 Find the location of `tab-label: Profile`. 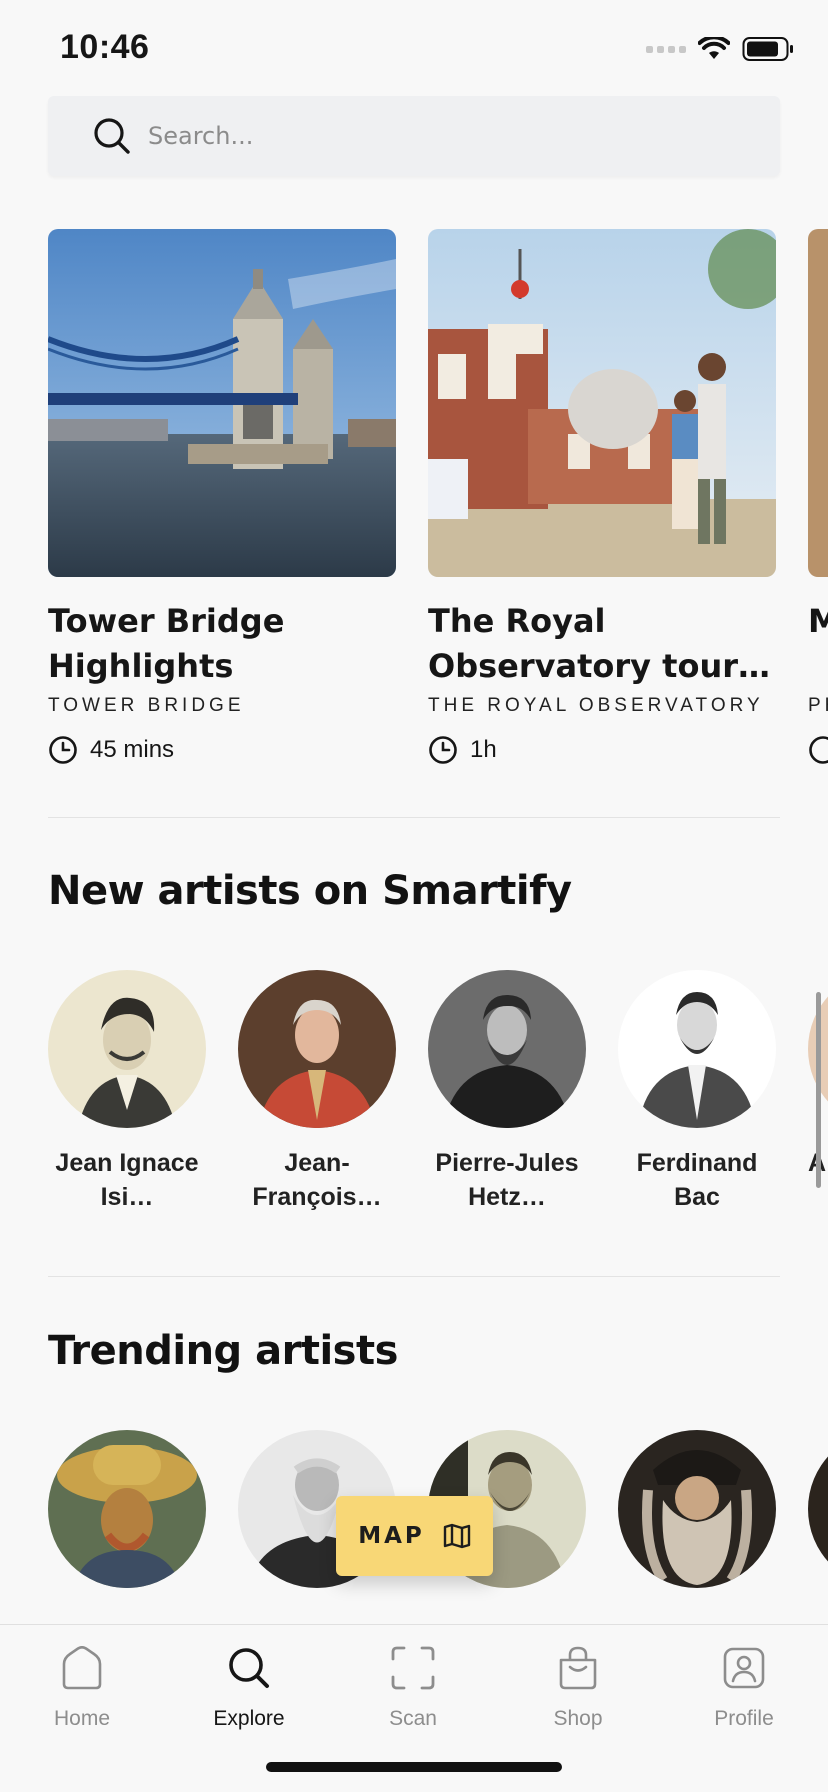

tab-label: Profile is located at coordinates (744, 1718).